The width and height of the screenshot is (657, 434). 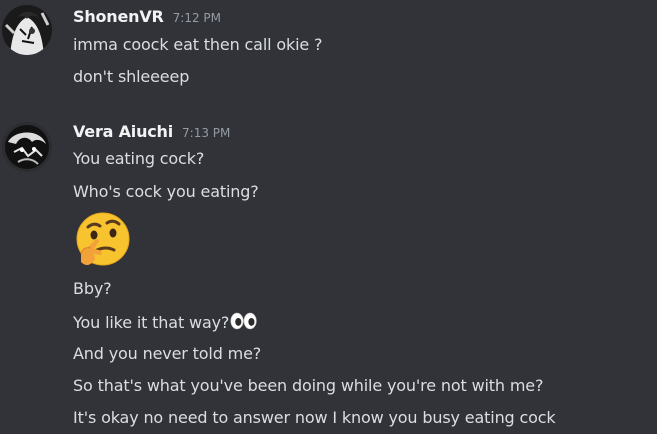 What do you see at coordinates (118, 16) in the screenshot?
I see `username: ShonenVR` at bounding box center [118, 16].